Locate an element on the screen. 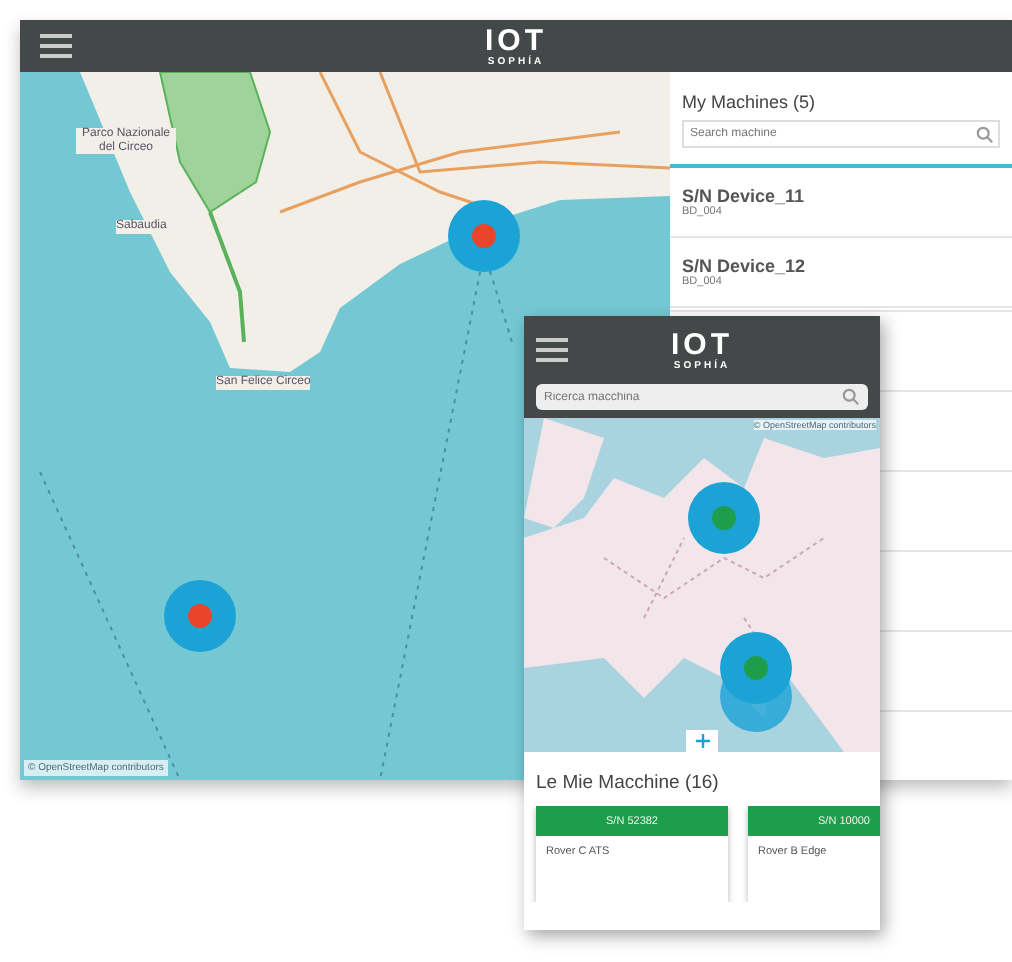  expand-tab is located at coordinates (702, 741).